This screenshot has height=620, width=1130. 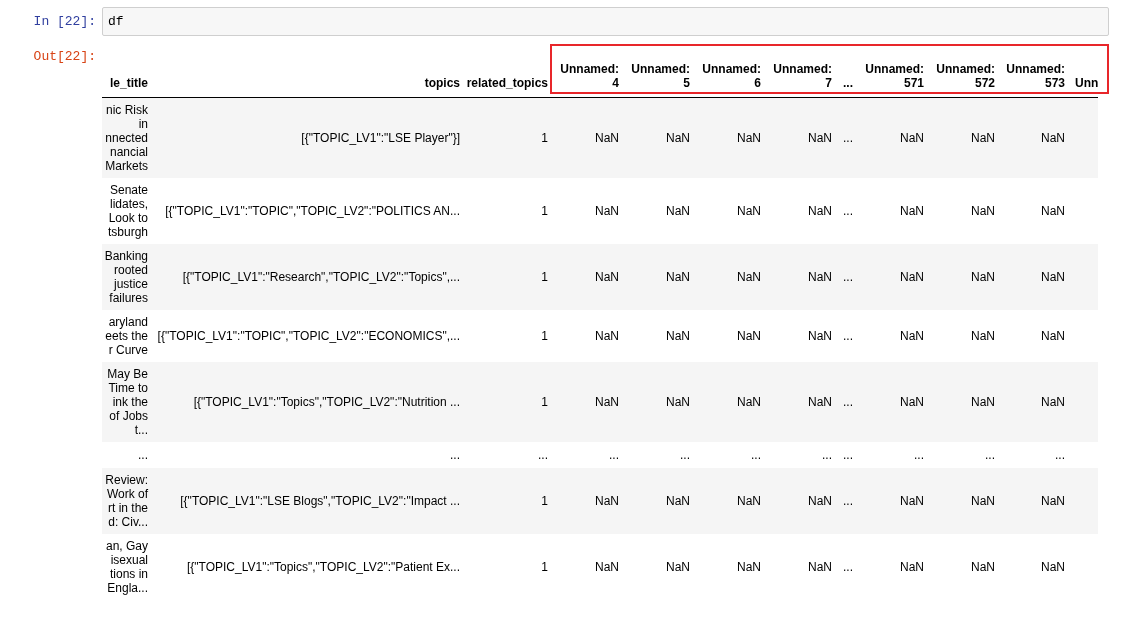 I want to click on column-header: Unnamed: 571, so click(x=894, y=76).